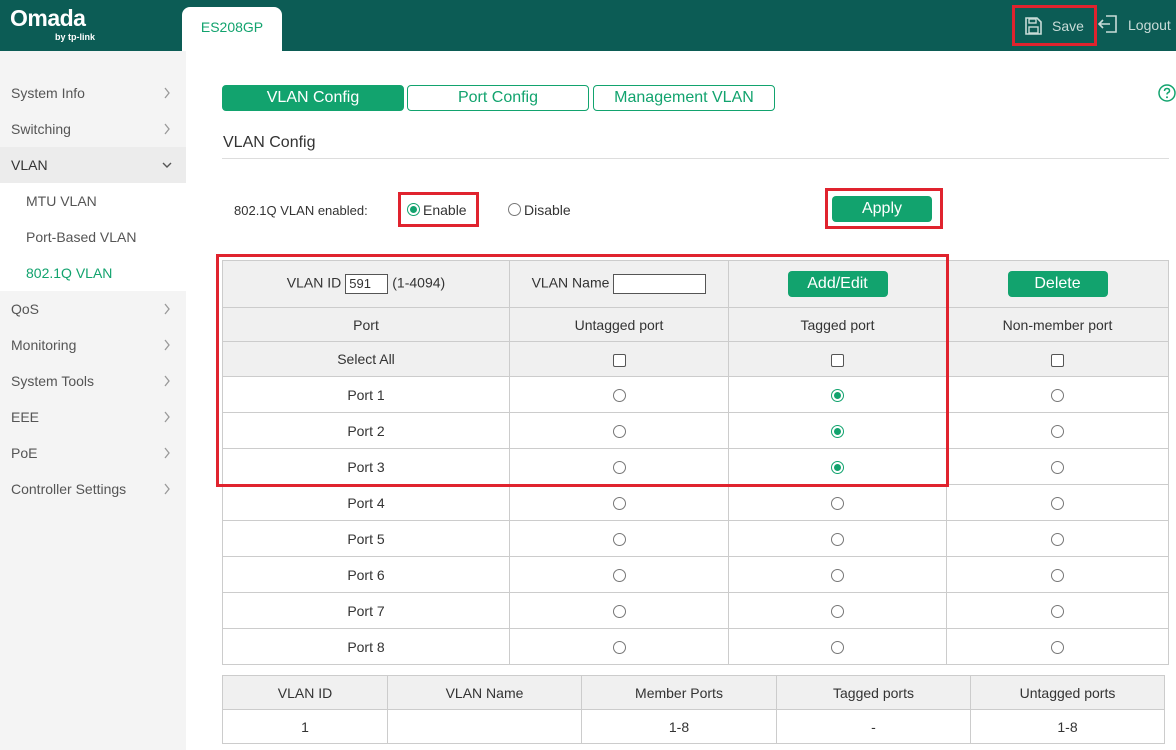  I want to click on chevron-down-icon, so click(167, 165).